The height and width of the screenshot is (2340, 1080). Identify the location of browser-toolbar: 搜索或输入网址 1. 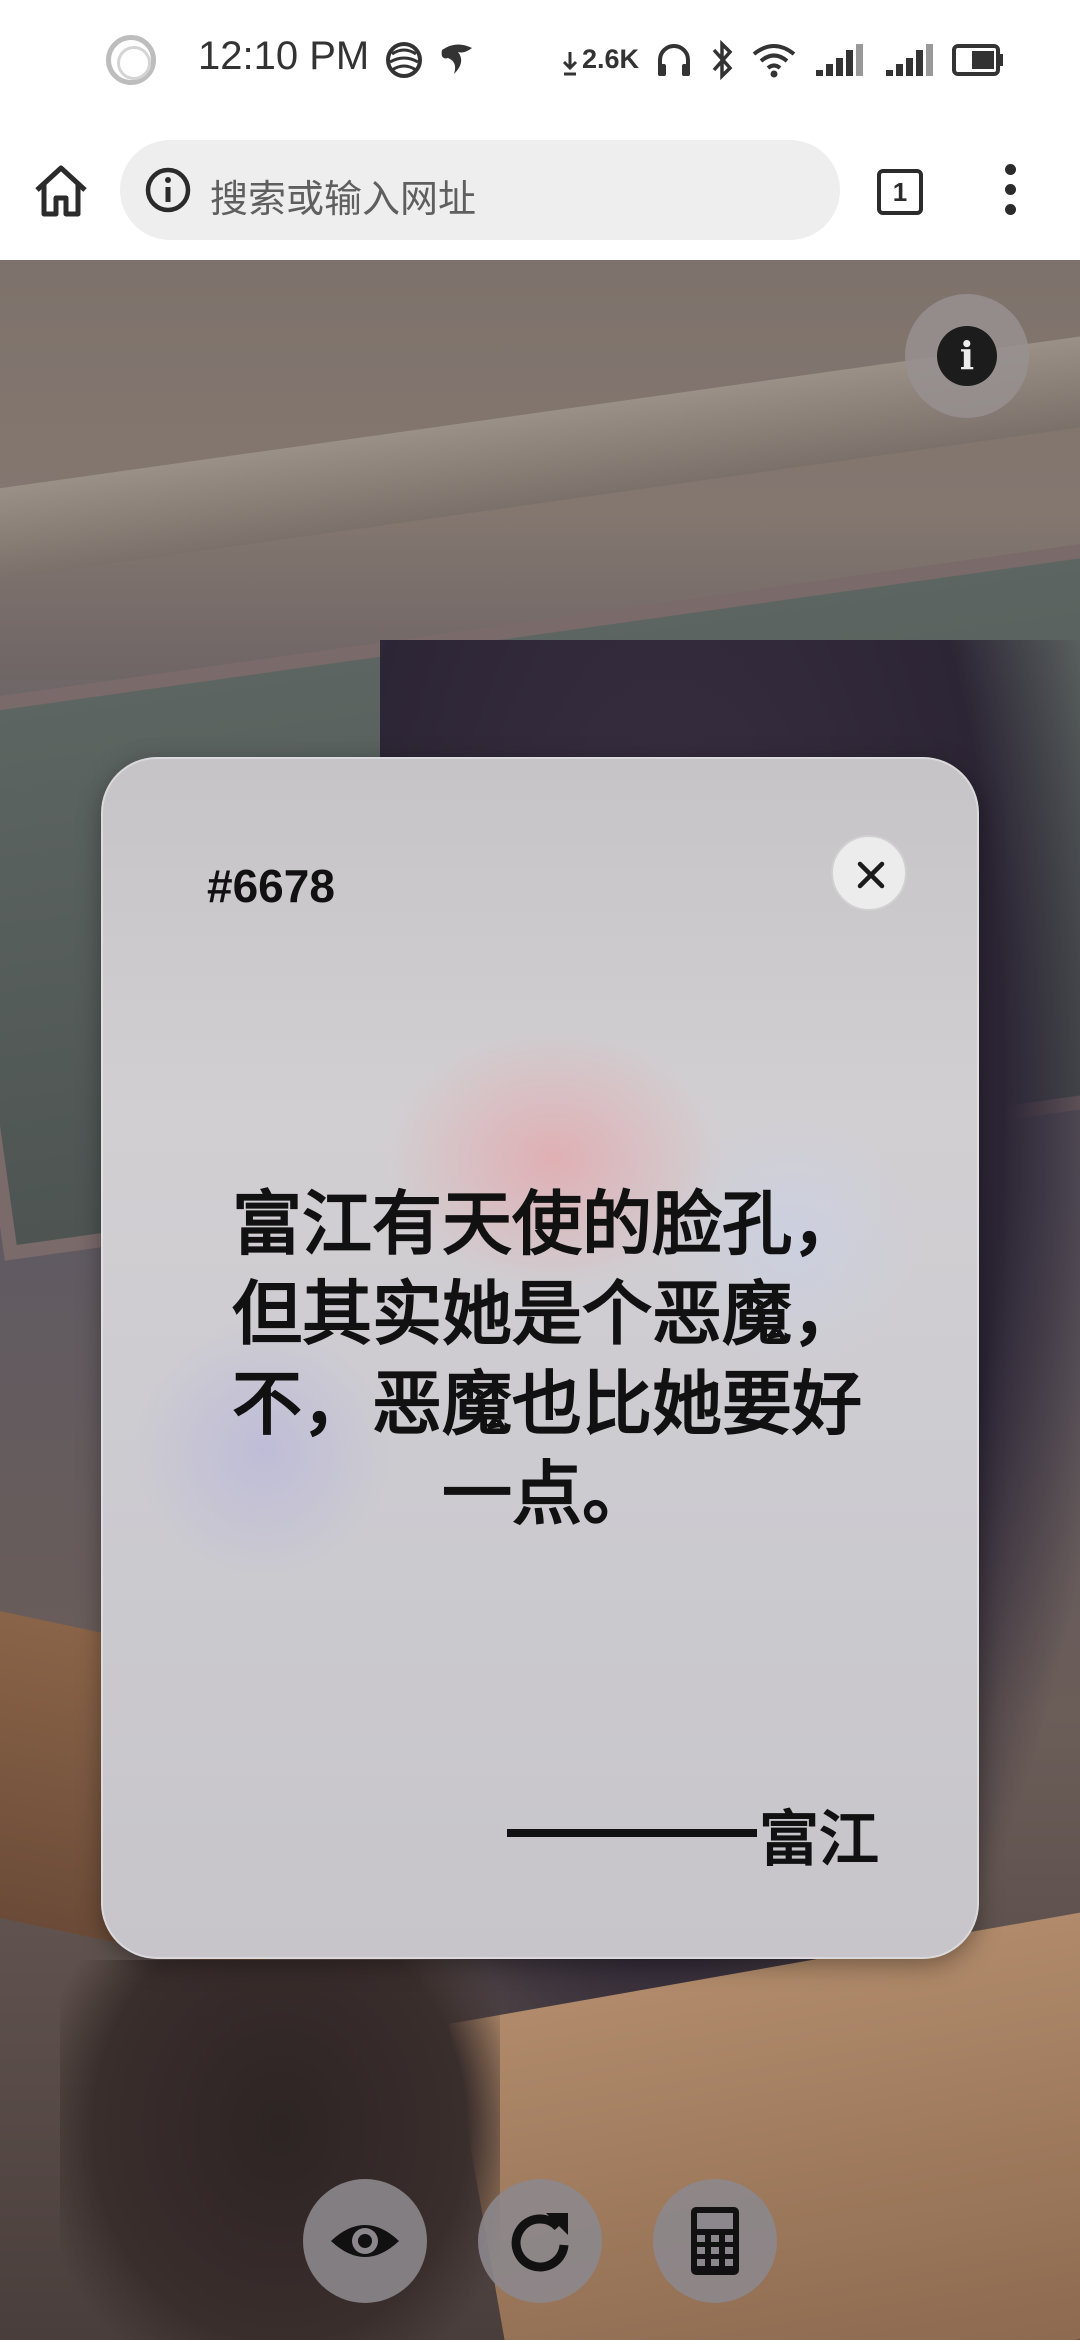
(540, 190).